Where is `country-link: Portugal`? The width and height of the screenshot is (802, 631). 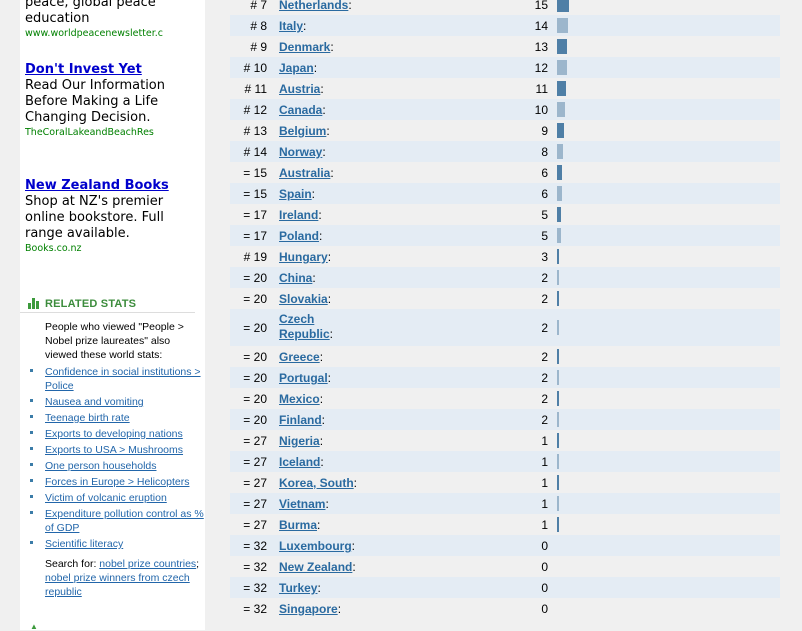
country-link: Portugal is located at coordinates (303, 378).